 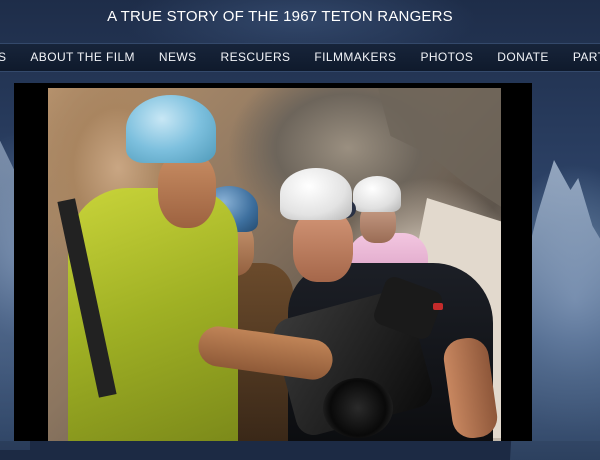 I want to click on camera-red-label, so click(x=438, y=306).